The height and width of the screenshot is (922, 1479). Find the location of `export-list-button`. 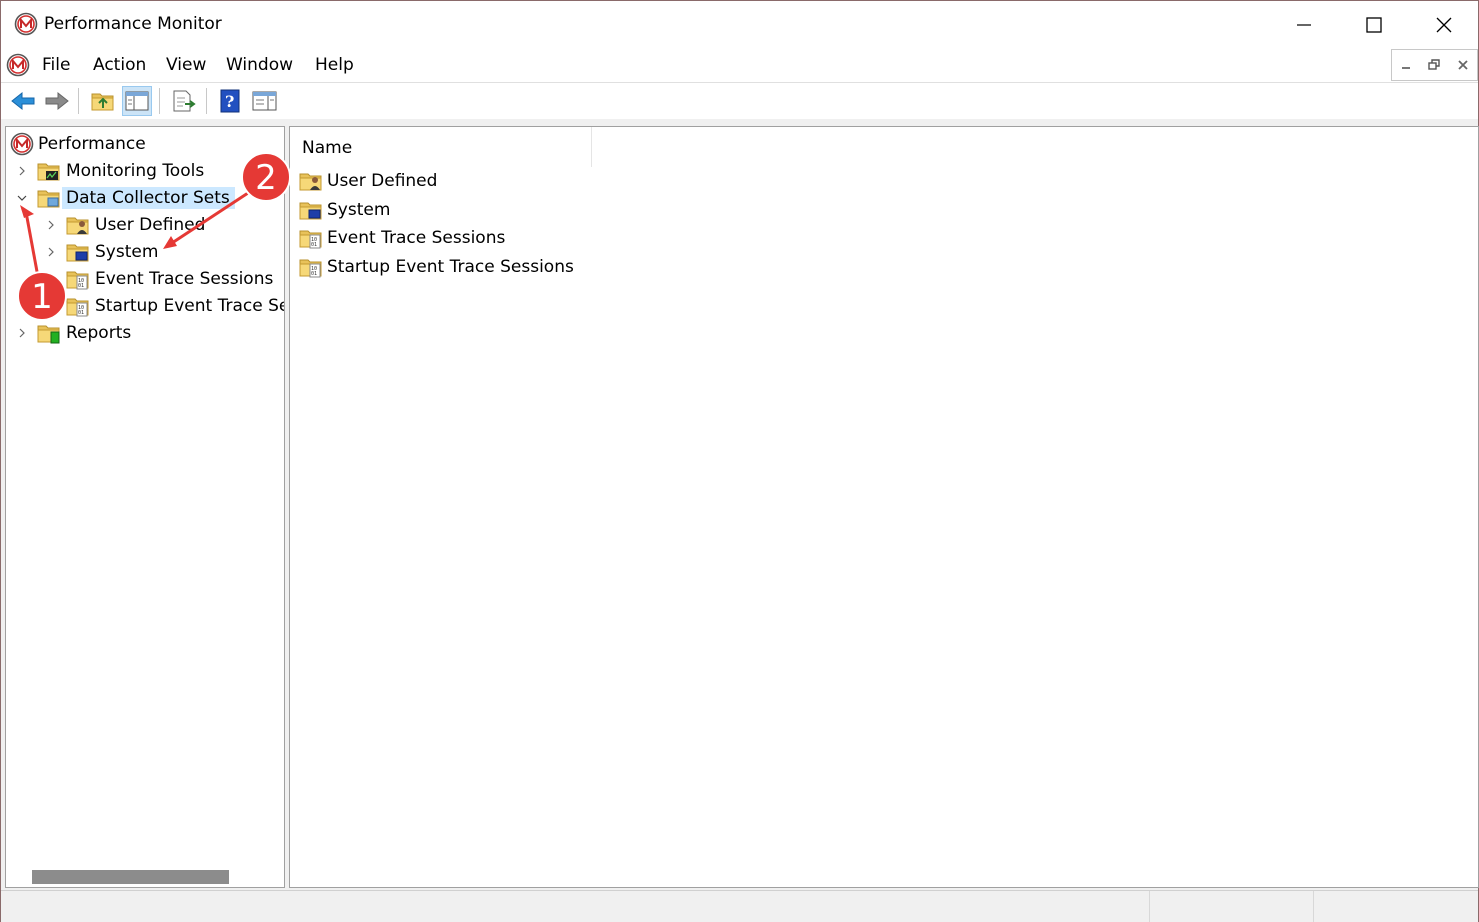

export-list-button is located at coordinates (184, 101).